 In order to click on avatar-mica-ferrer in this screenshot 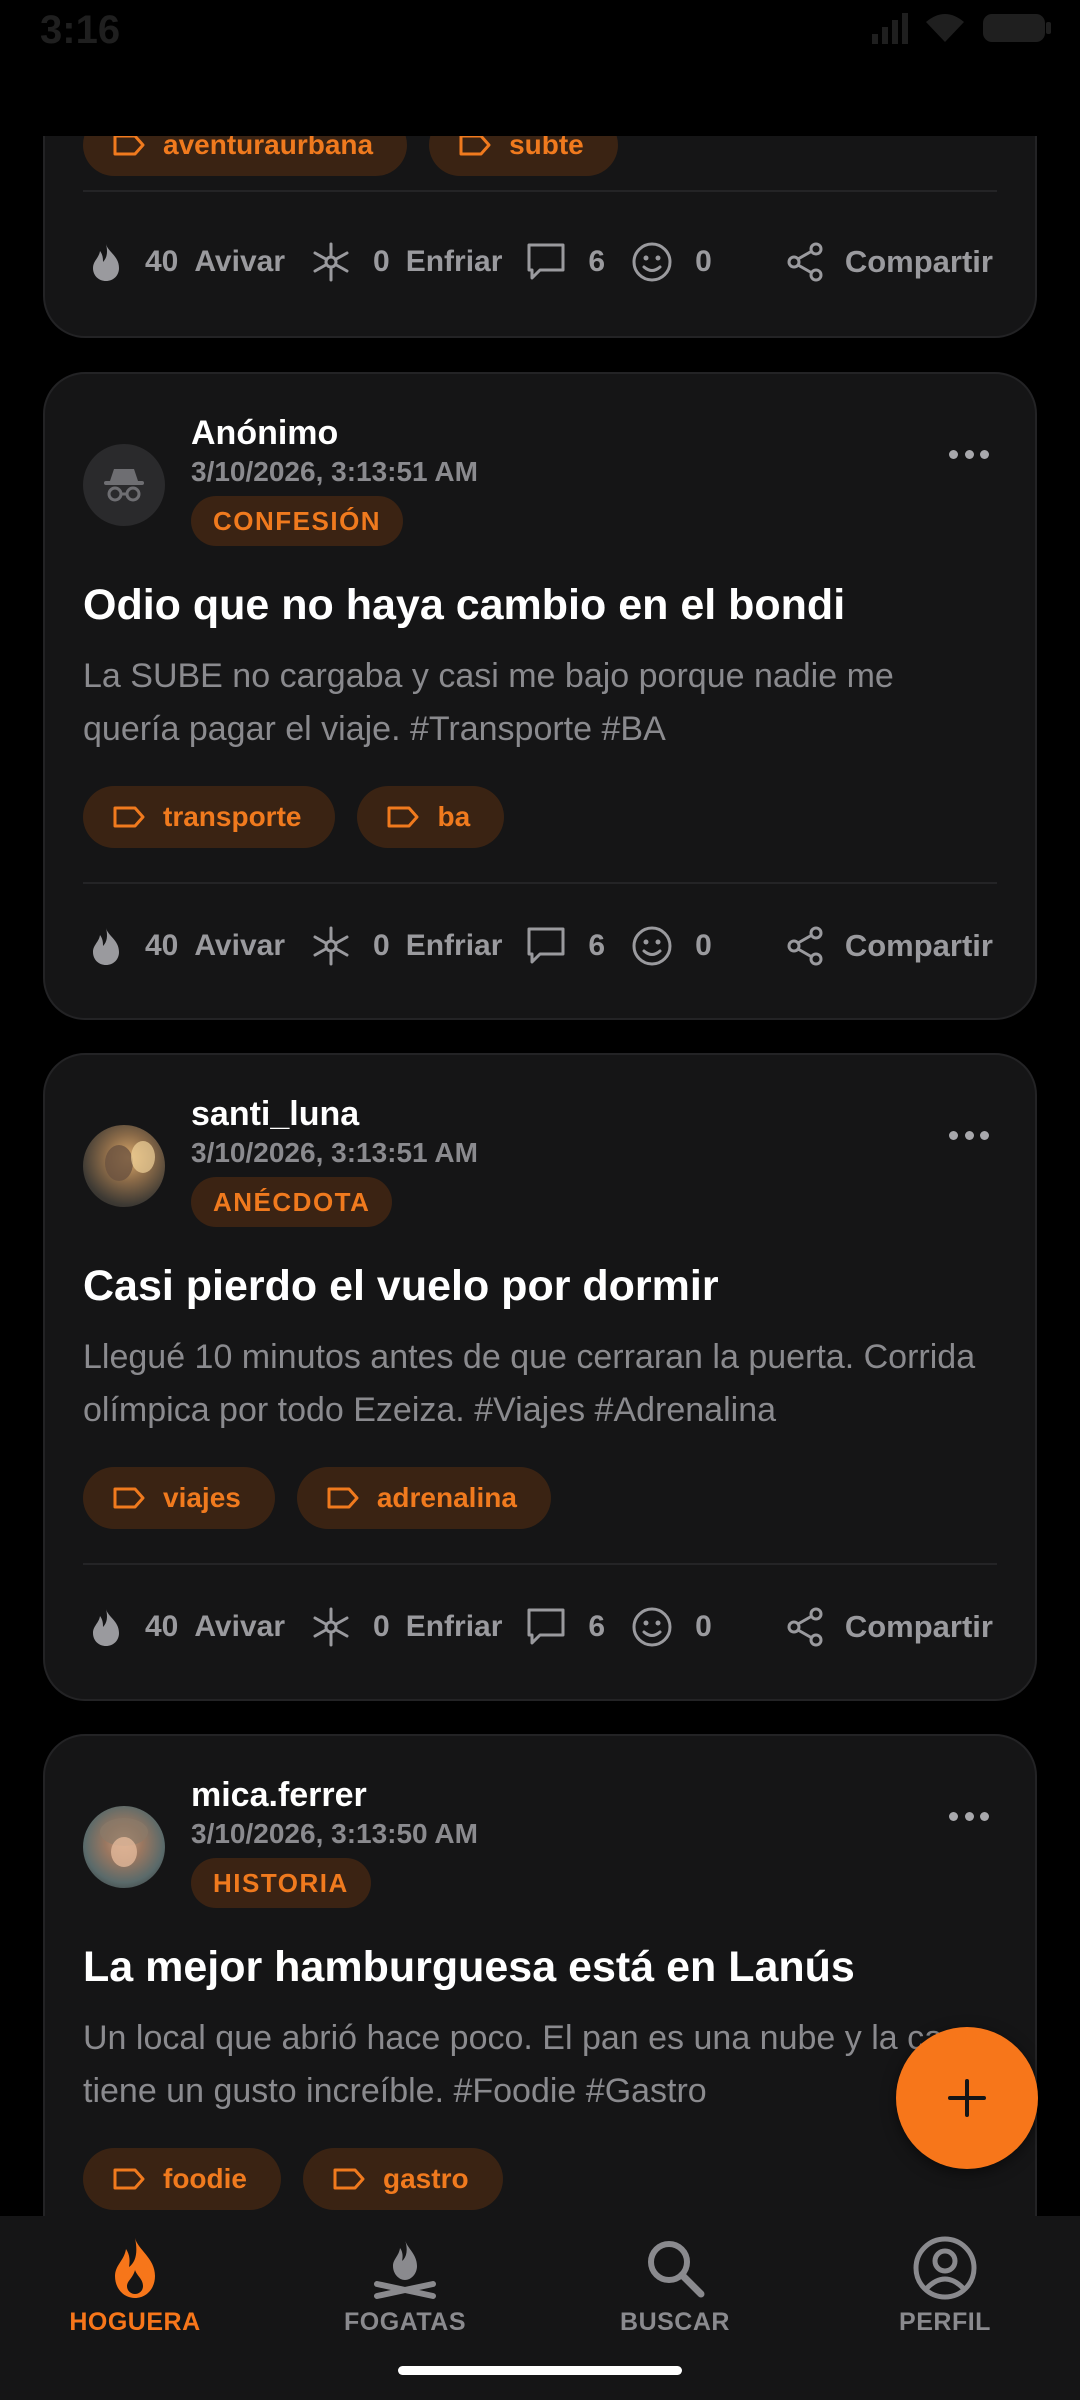, I will do `click(124, 1847)`.